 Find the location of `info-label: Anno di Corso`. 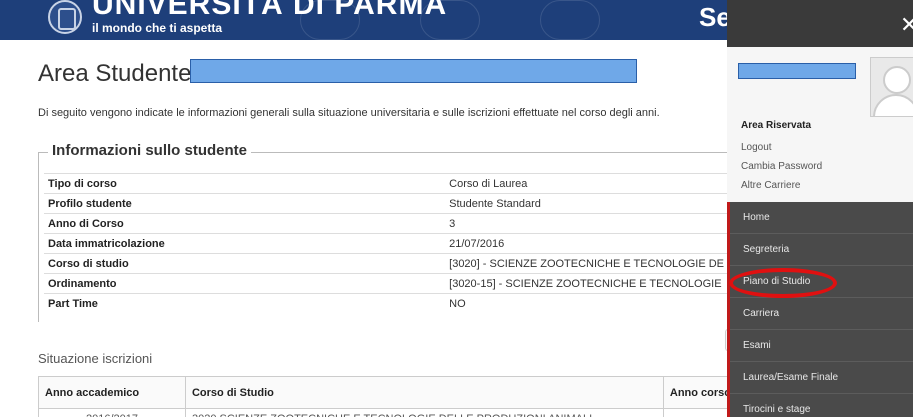

info-label: Anno di Corso is located at coordinates (245, 223).